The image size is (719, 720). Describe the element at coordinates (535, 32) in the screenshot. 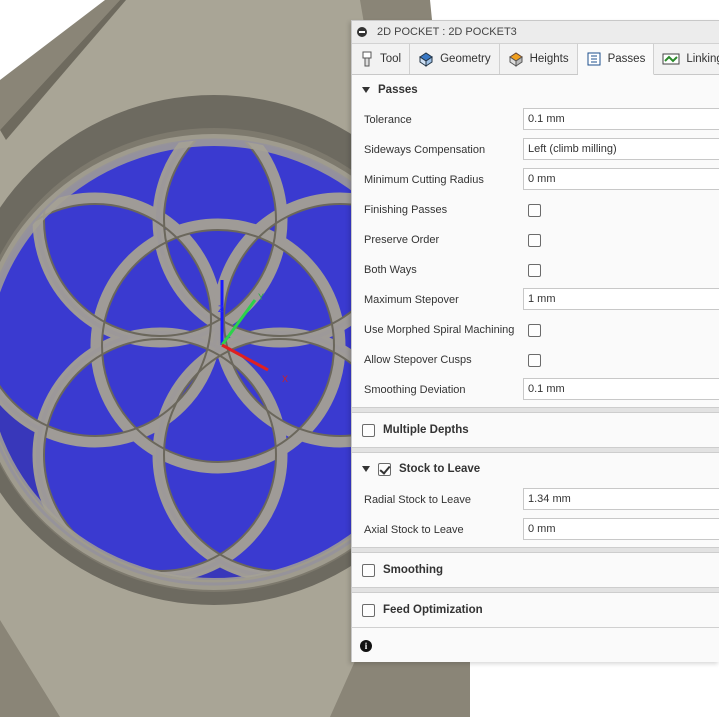

I see `dialog-titlebar: 2D POCKET : 2D POCKET3` at that location.